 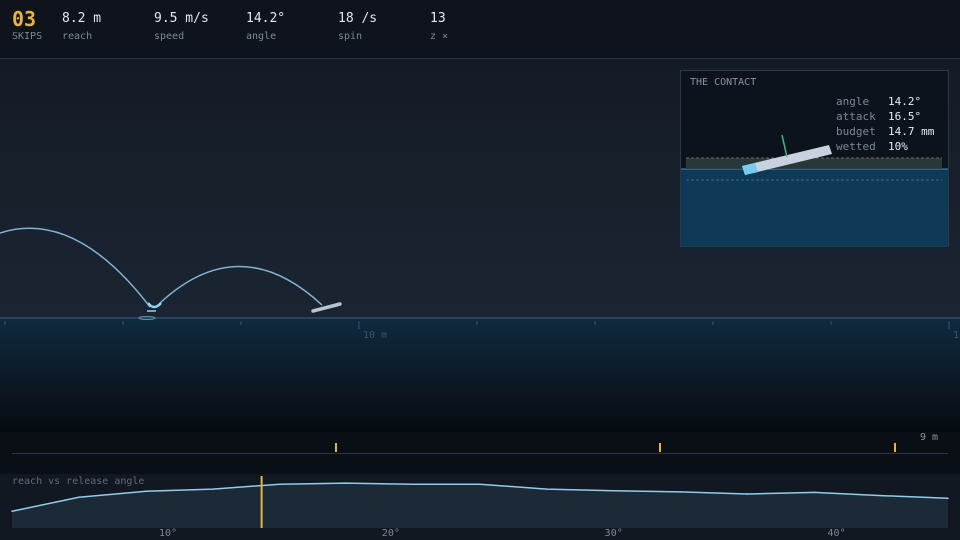 I want to click on contact-row-budget: budget 14.7 mm, so click(x=885, y=131).